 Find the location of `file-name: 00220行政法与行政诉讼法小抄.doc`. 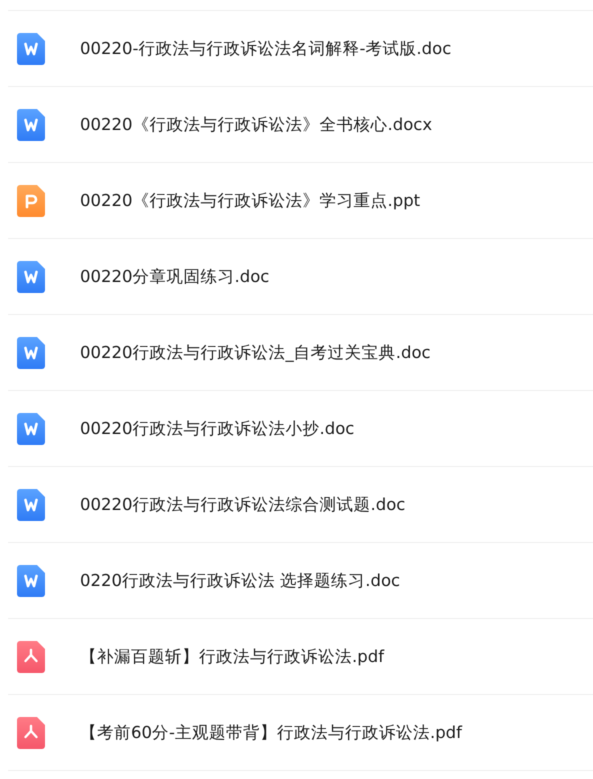

file-name: 00220行政法与行政诉讼法小抄.doc is located at coordinates (217, 429).